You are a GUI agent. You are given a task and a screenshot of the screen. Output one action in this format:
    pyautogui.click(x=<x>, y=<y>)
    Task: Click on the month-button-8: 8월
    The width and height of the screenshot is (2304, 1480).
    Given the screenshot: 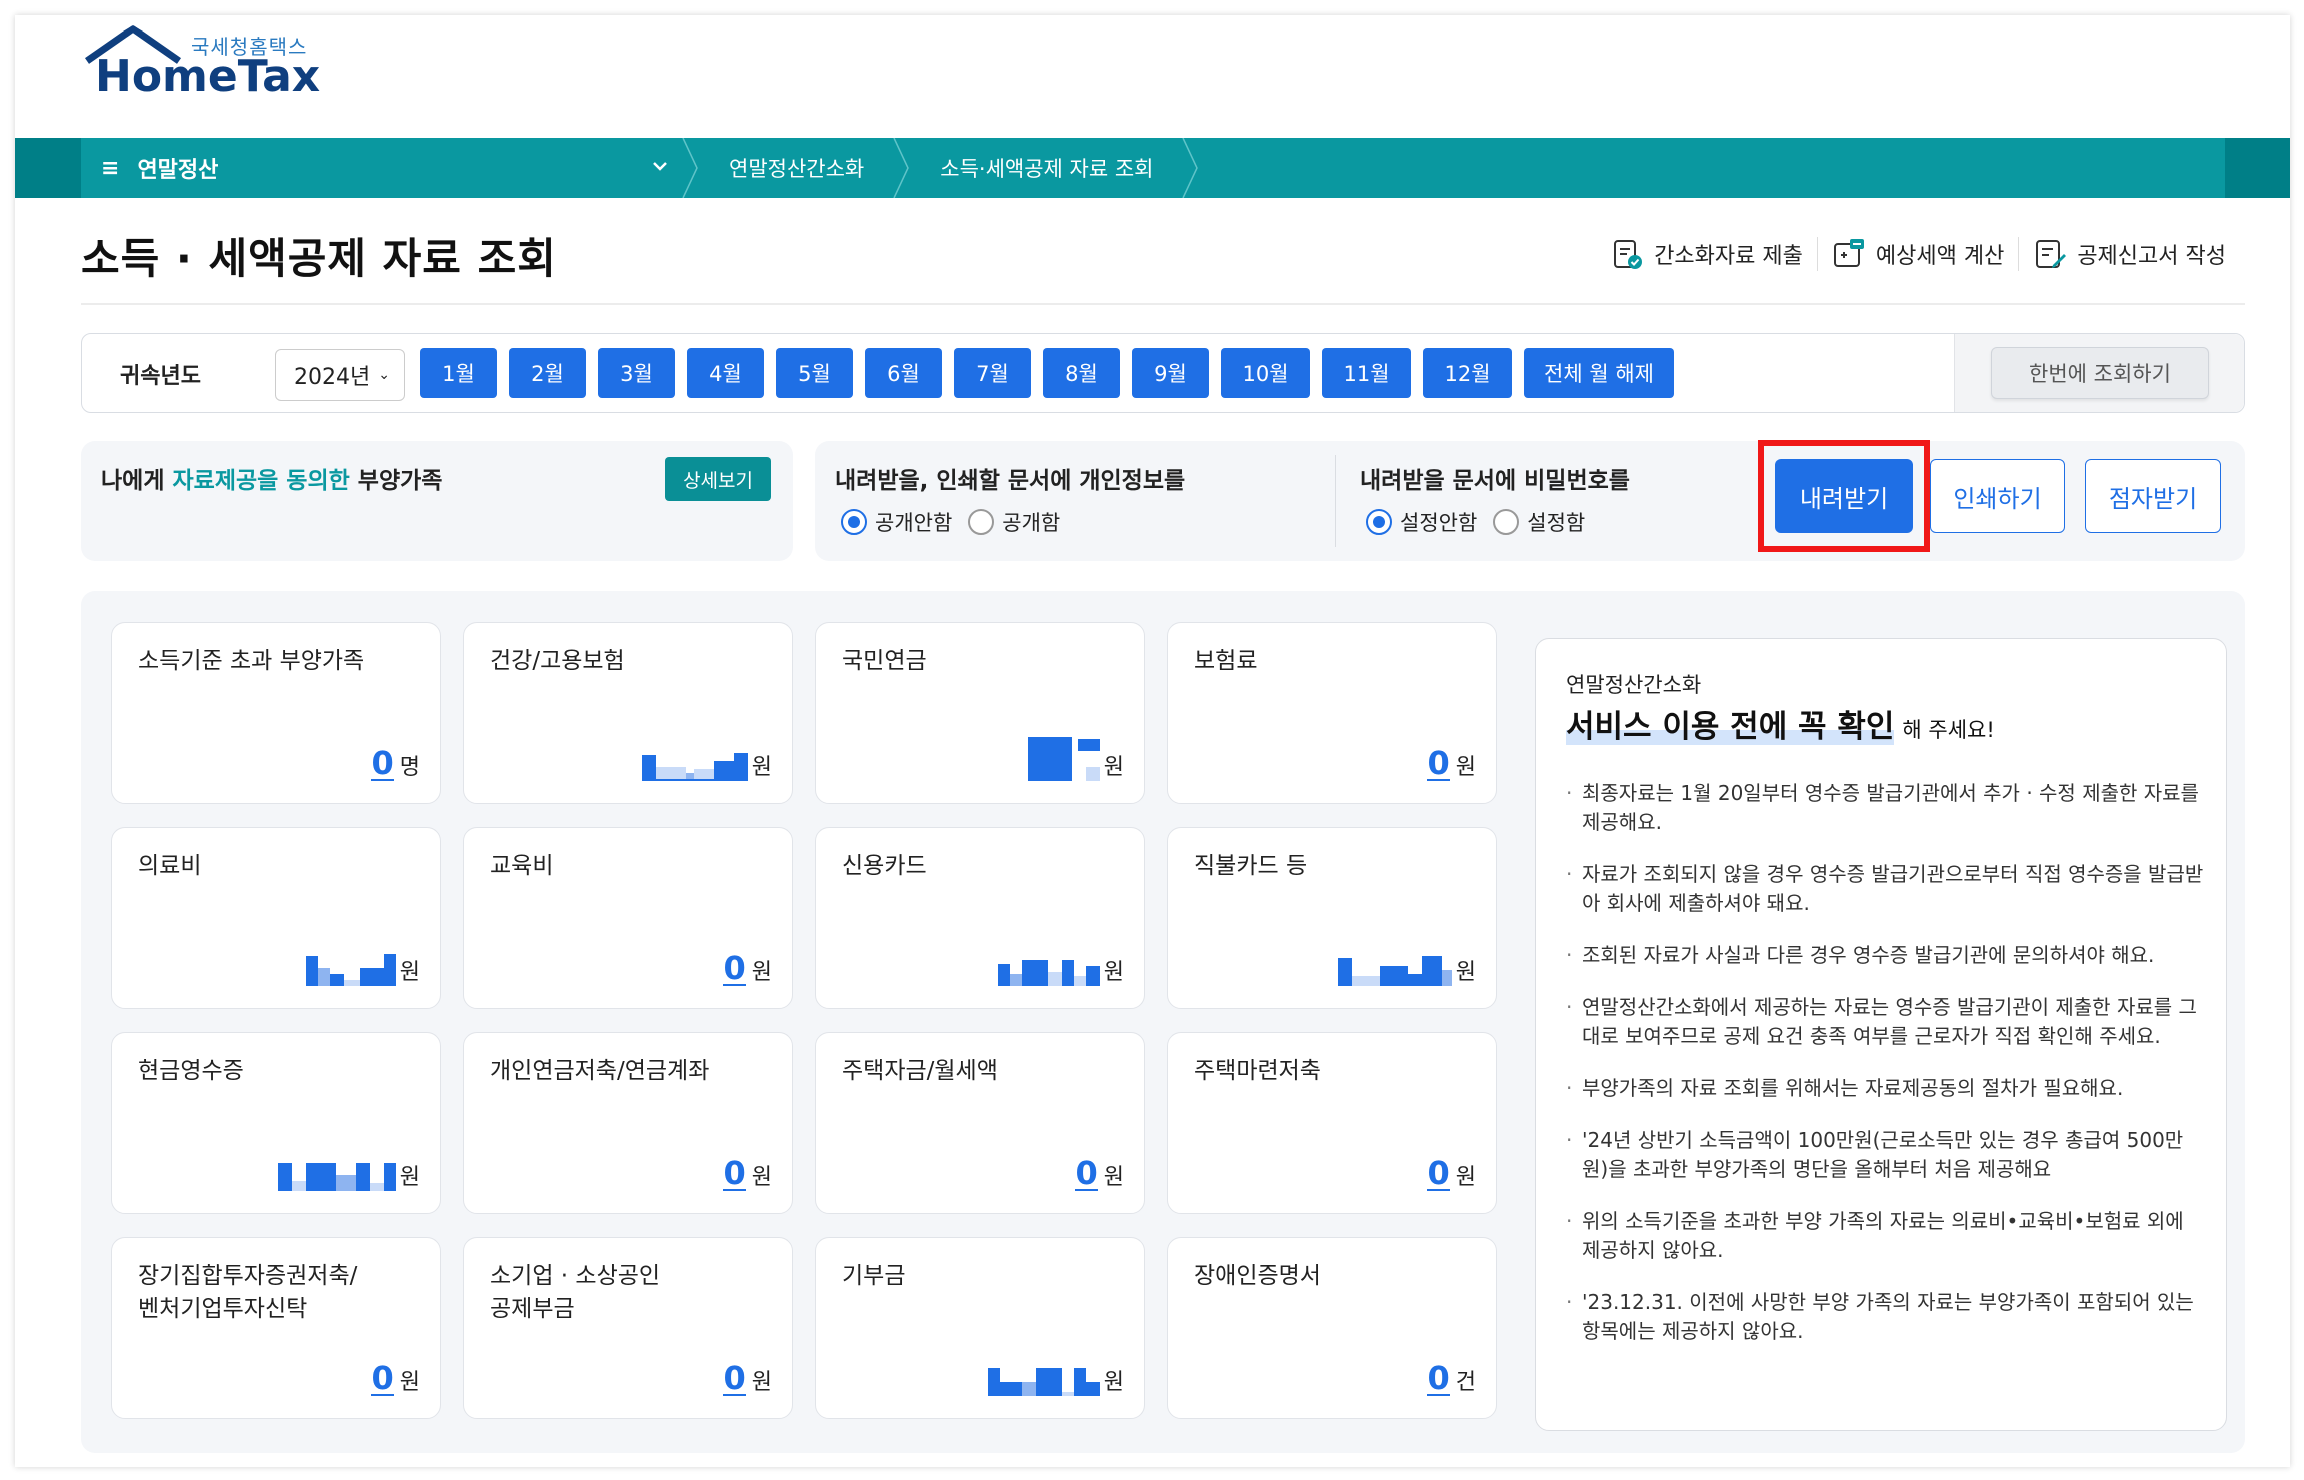 What is the action you would take?
    pyautogui.click(x=1081, y=373)
    